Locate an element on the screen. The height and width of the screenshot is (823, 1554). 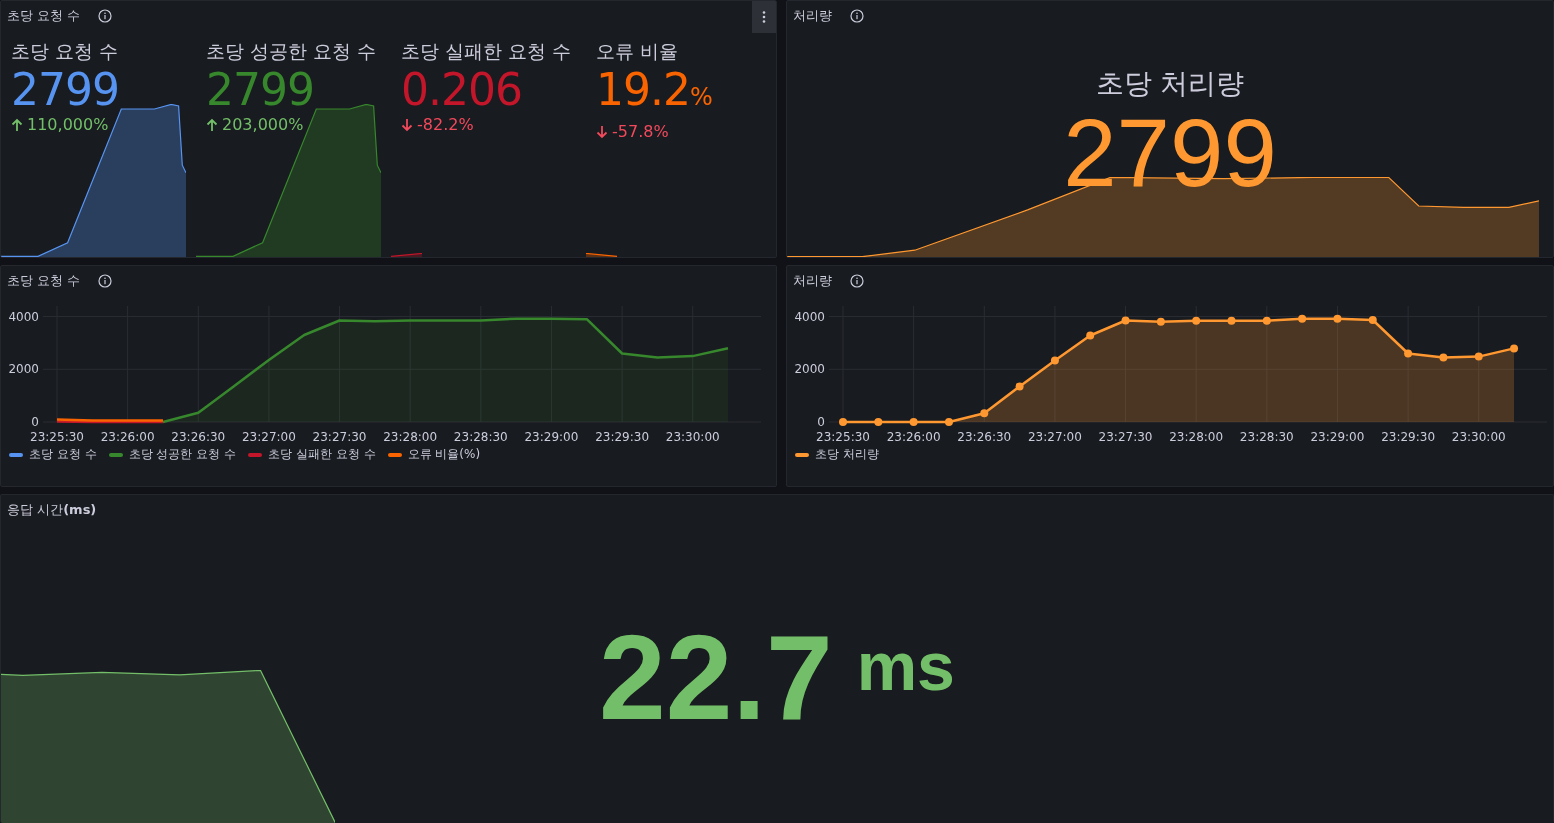
panel-title: 응답 시간(ms) is located at coordinates (52, 510).